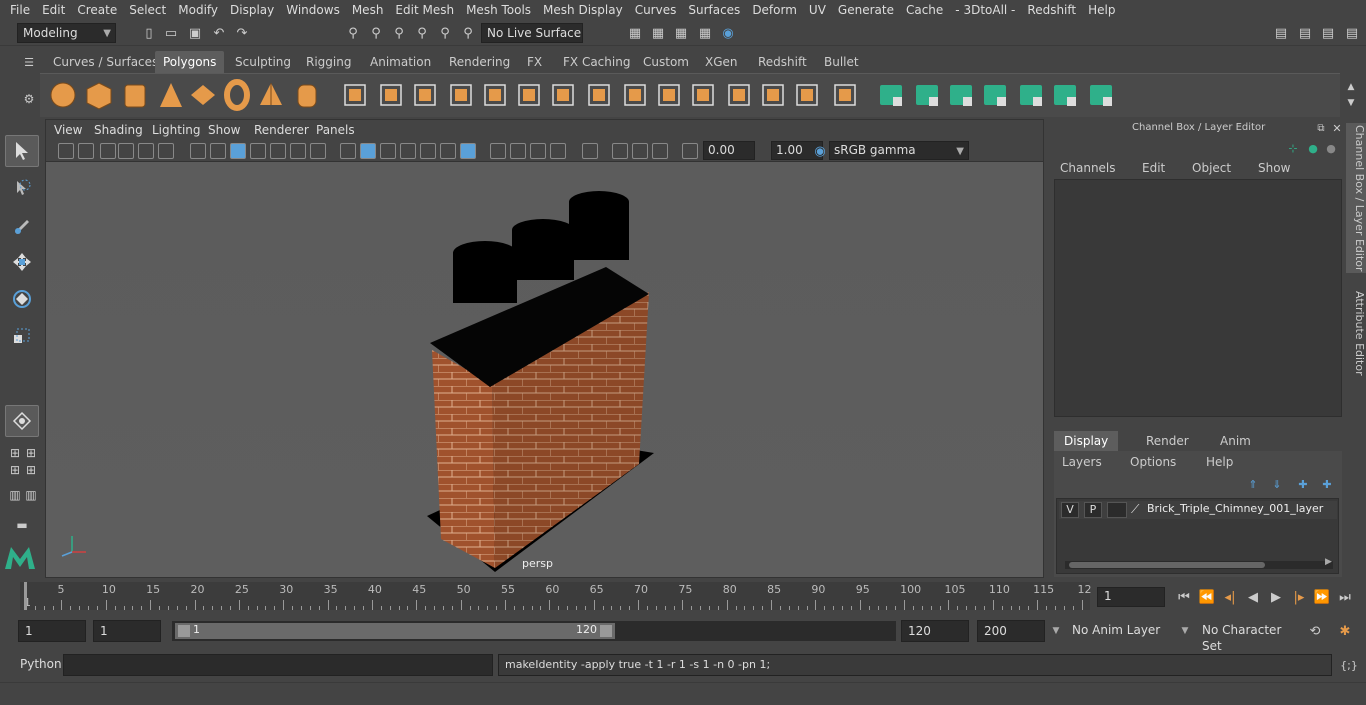  I want to click on tab-xgen: XGen, so click(721, 62).